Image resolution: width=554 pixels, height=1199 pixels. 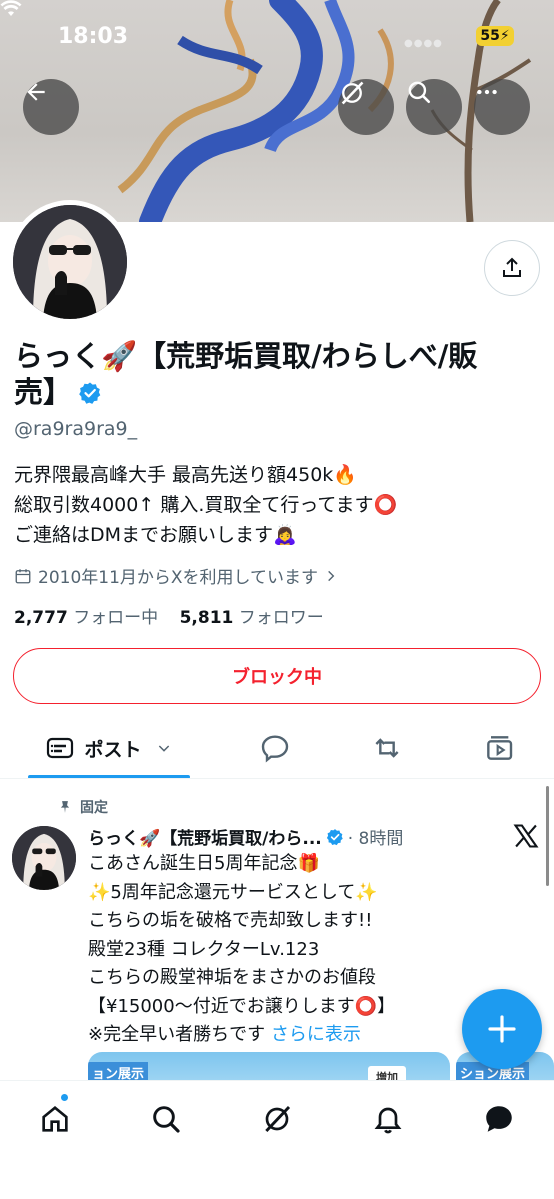 I want to click on profile-avatar, so click(x=70, y=262).